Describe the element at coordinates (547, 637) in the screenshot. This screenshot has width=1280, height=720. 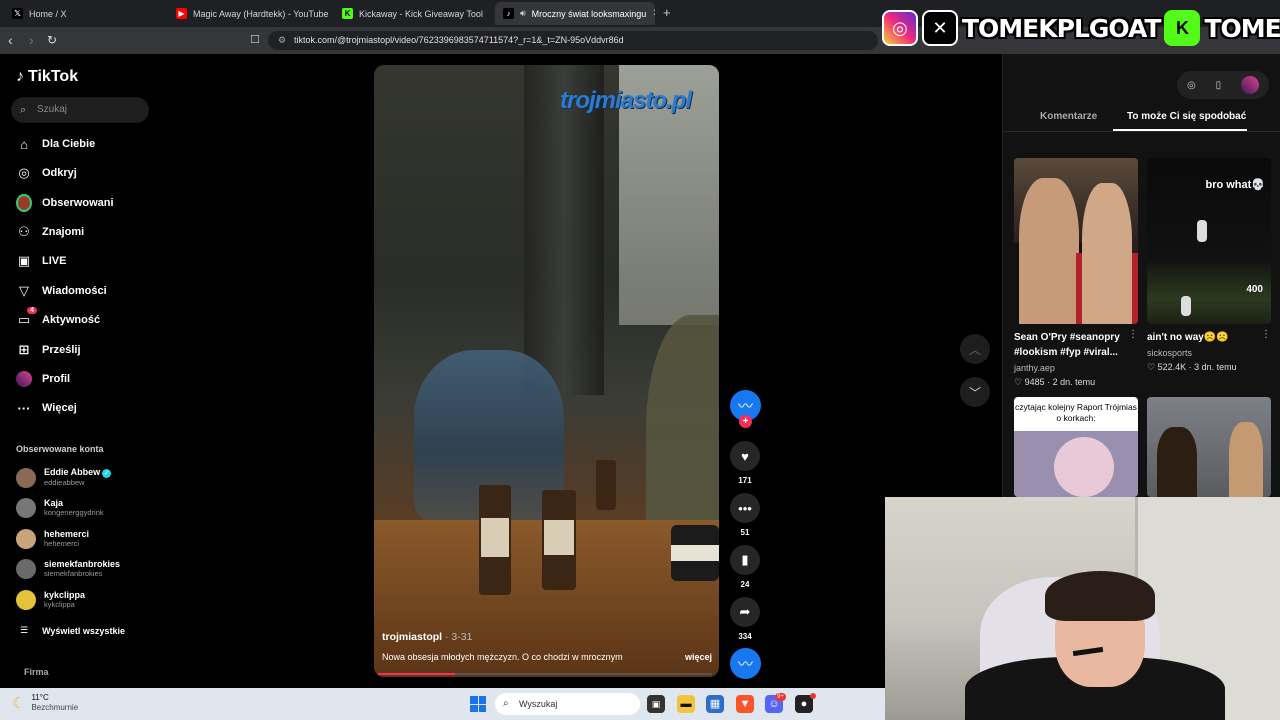
I see `video-author-row: trojmiastopl · 3-31` at that location.